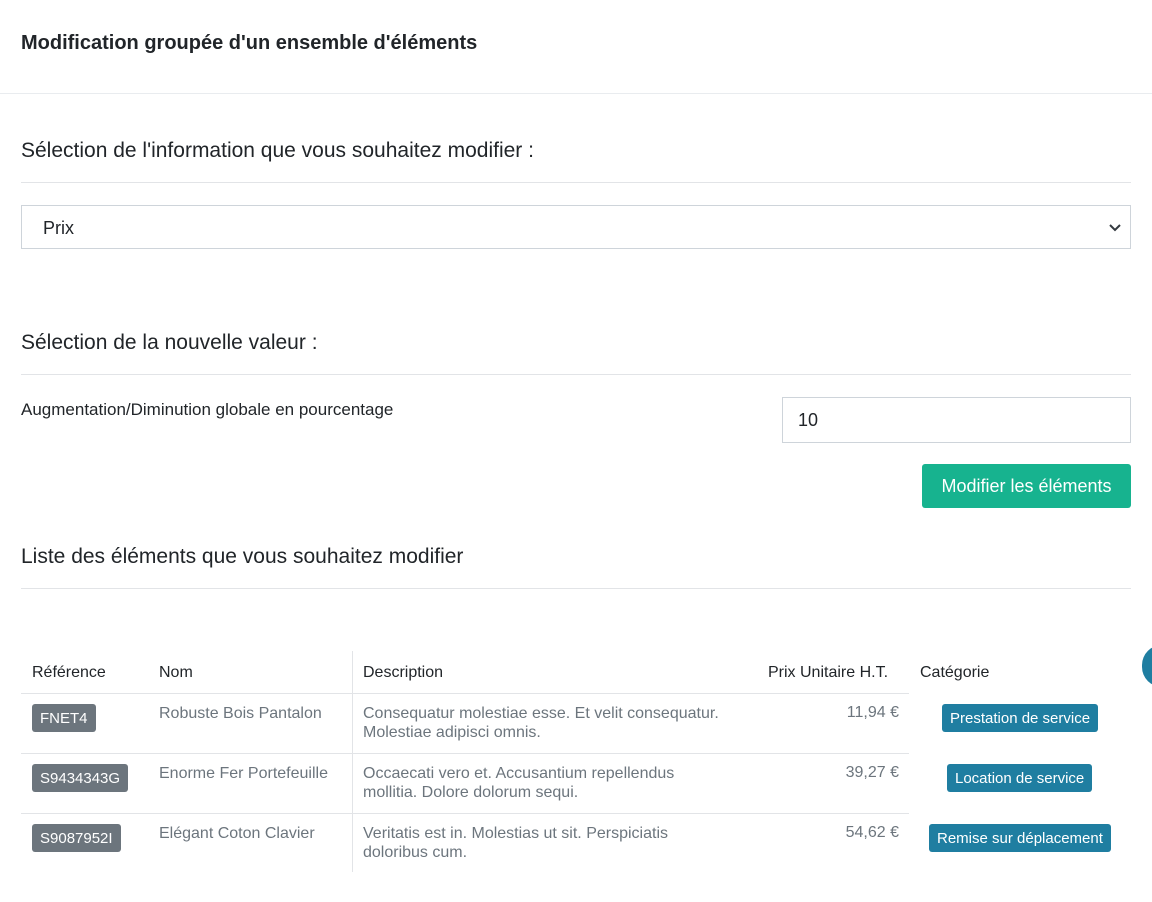 This screenshot has height=902, width=1152. I want to click on column-header-name: Nom, so click(176, 672).